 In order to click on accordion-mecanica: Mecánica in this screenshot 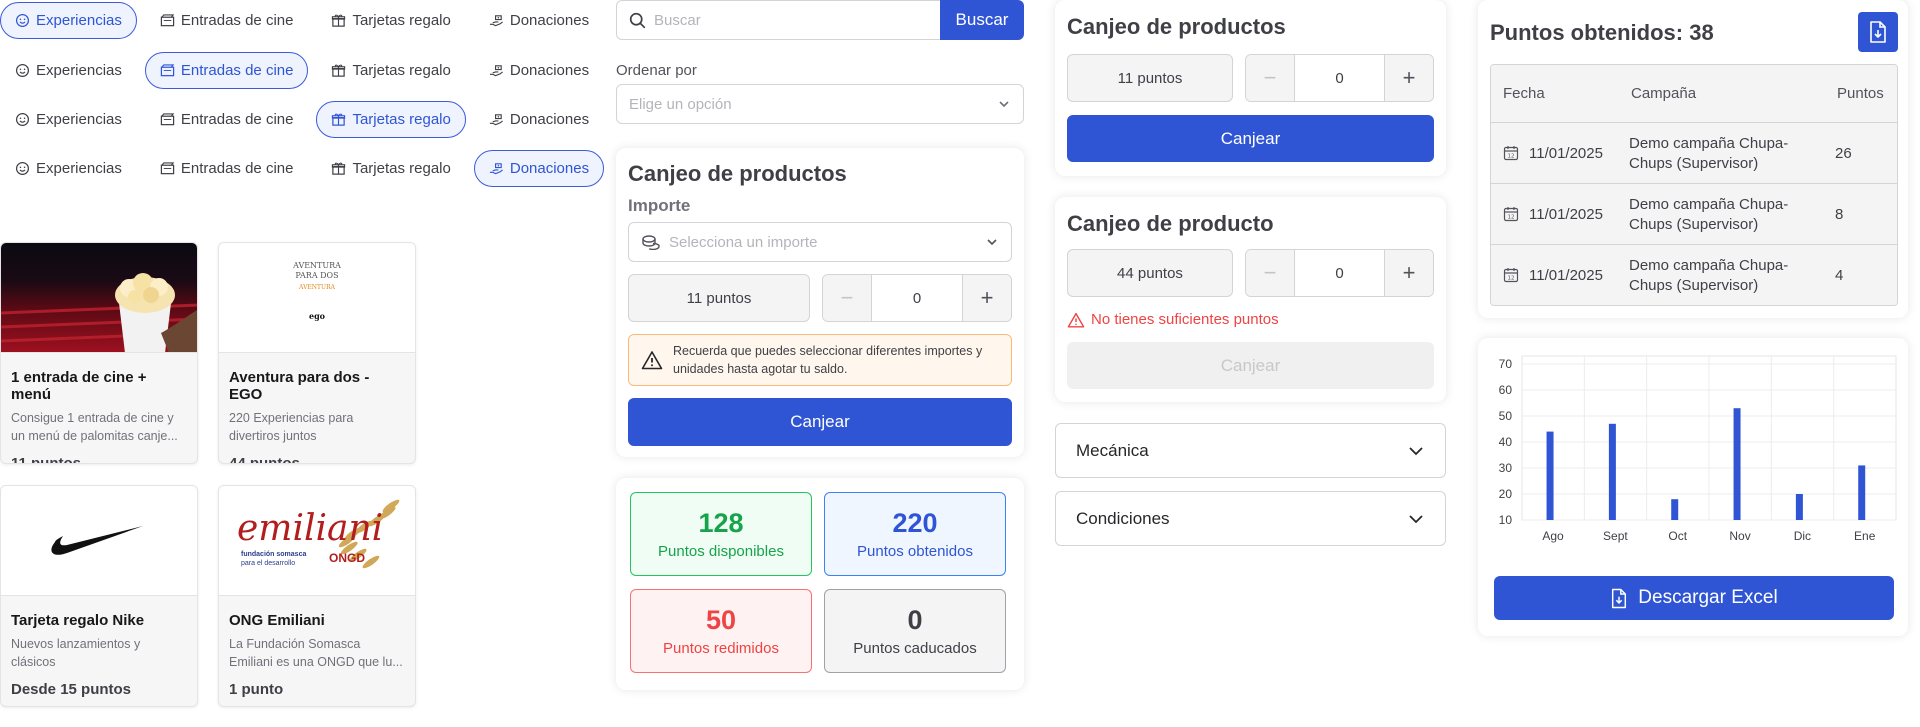, I will do `click(1250, 450)`.